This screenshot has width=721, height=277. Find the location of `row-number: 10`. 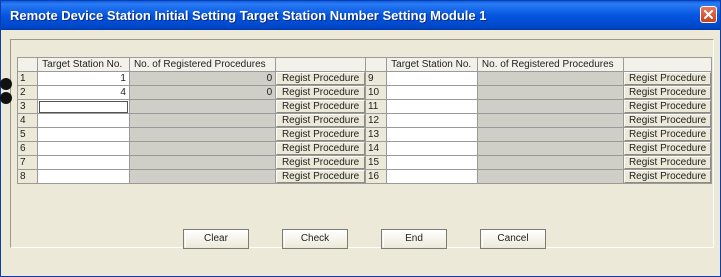

row-number: 10 is located at coordinates (376, 92).